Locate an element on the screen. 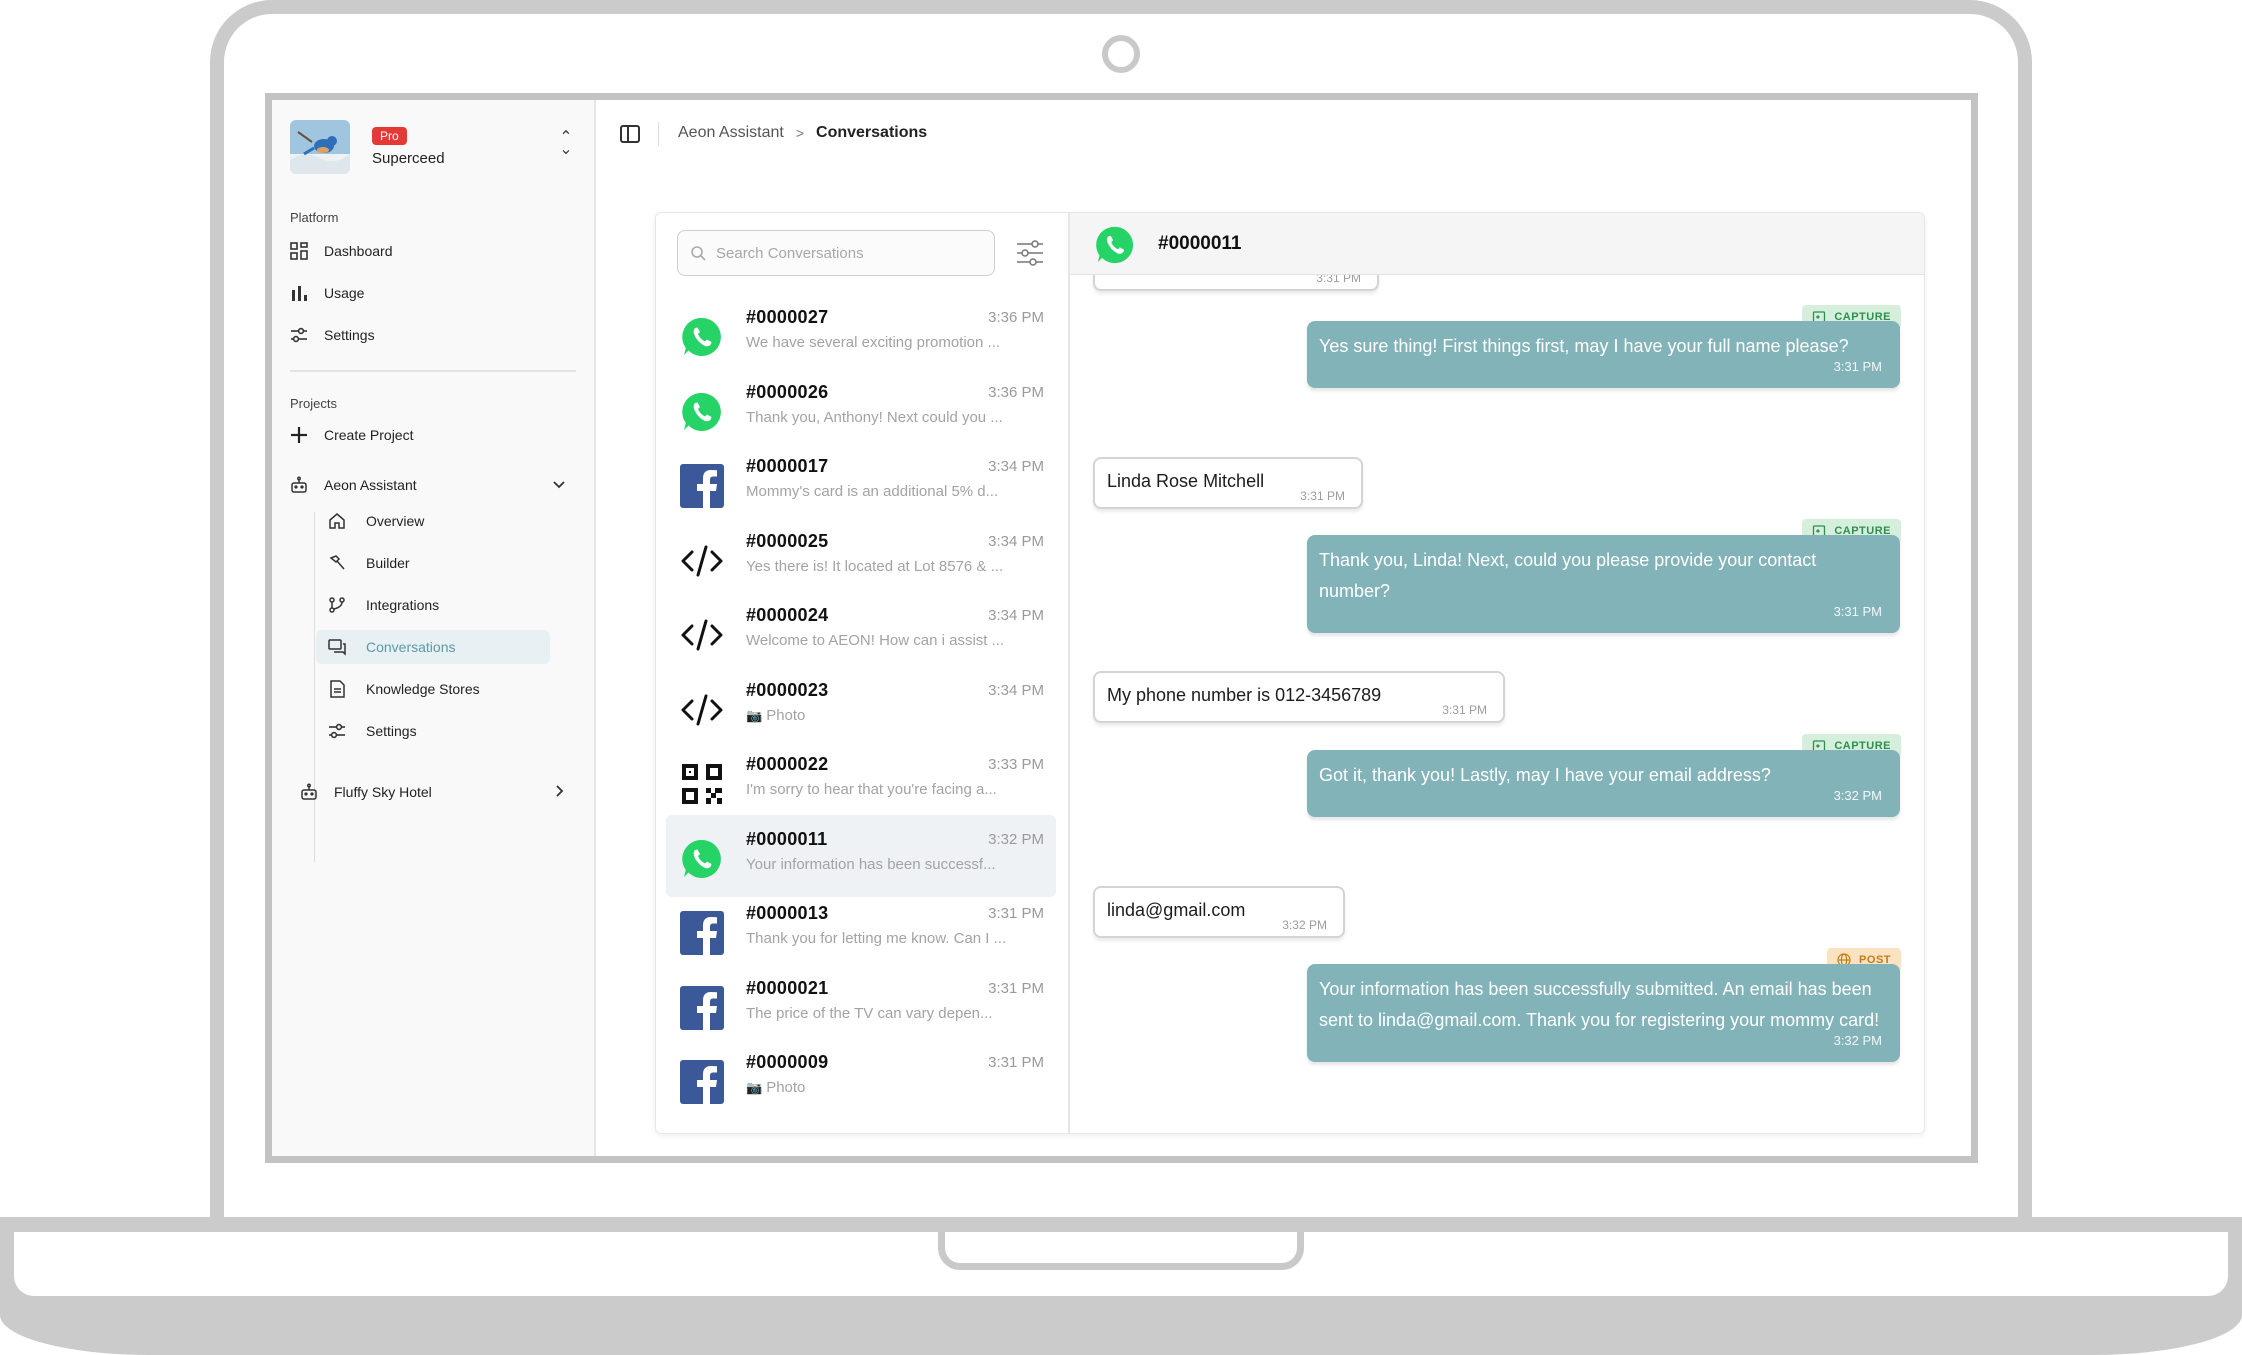 Image resolution: width=2242 pixels, height=1355 pixels. sidebar-toggle-icon is located at coordinates (630, 134).